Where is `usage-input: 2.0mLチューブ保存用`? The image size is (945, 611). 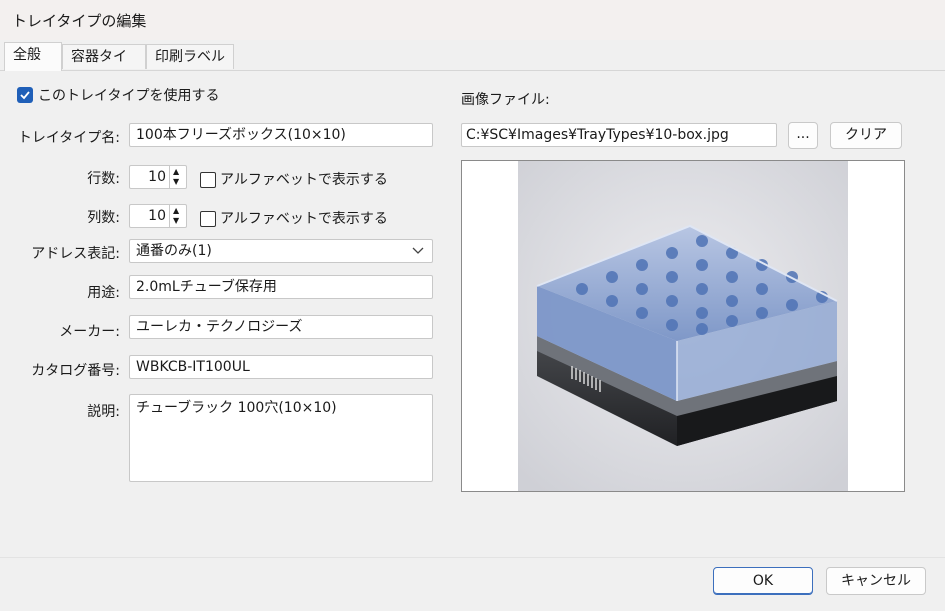
usage-input: 2.0mLチューブ保存用 is located at coordinates (281, 287).